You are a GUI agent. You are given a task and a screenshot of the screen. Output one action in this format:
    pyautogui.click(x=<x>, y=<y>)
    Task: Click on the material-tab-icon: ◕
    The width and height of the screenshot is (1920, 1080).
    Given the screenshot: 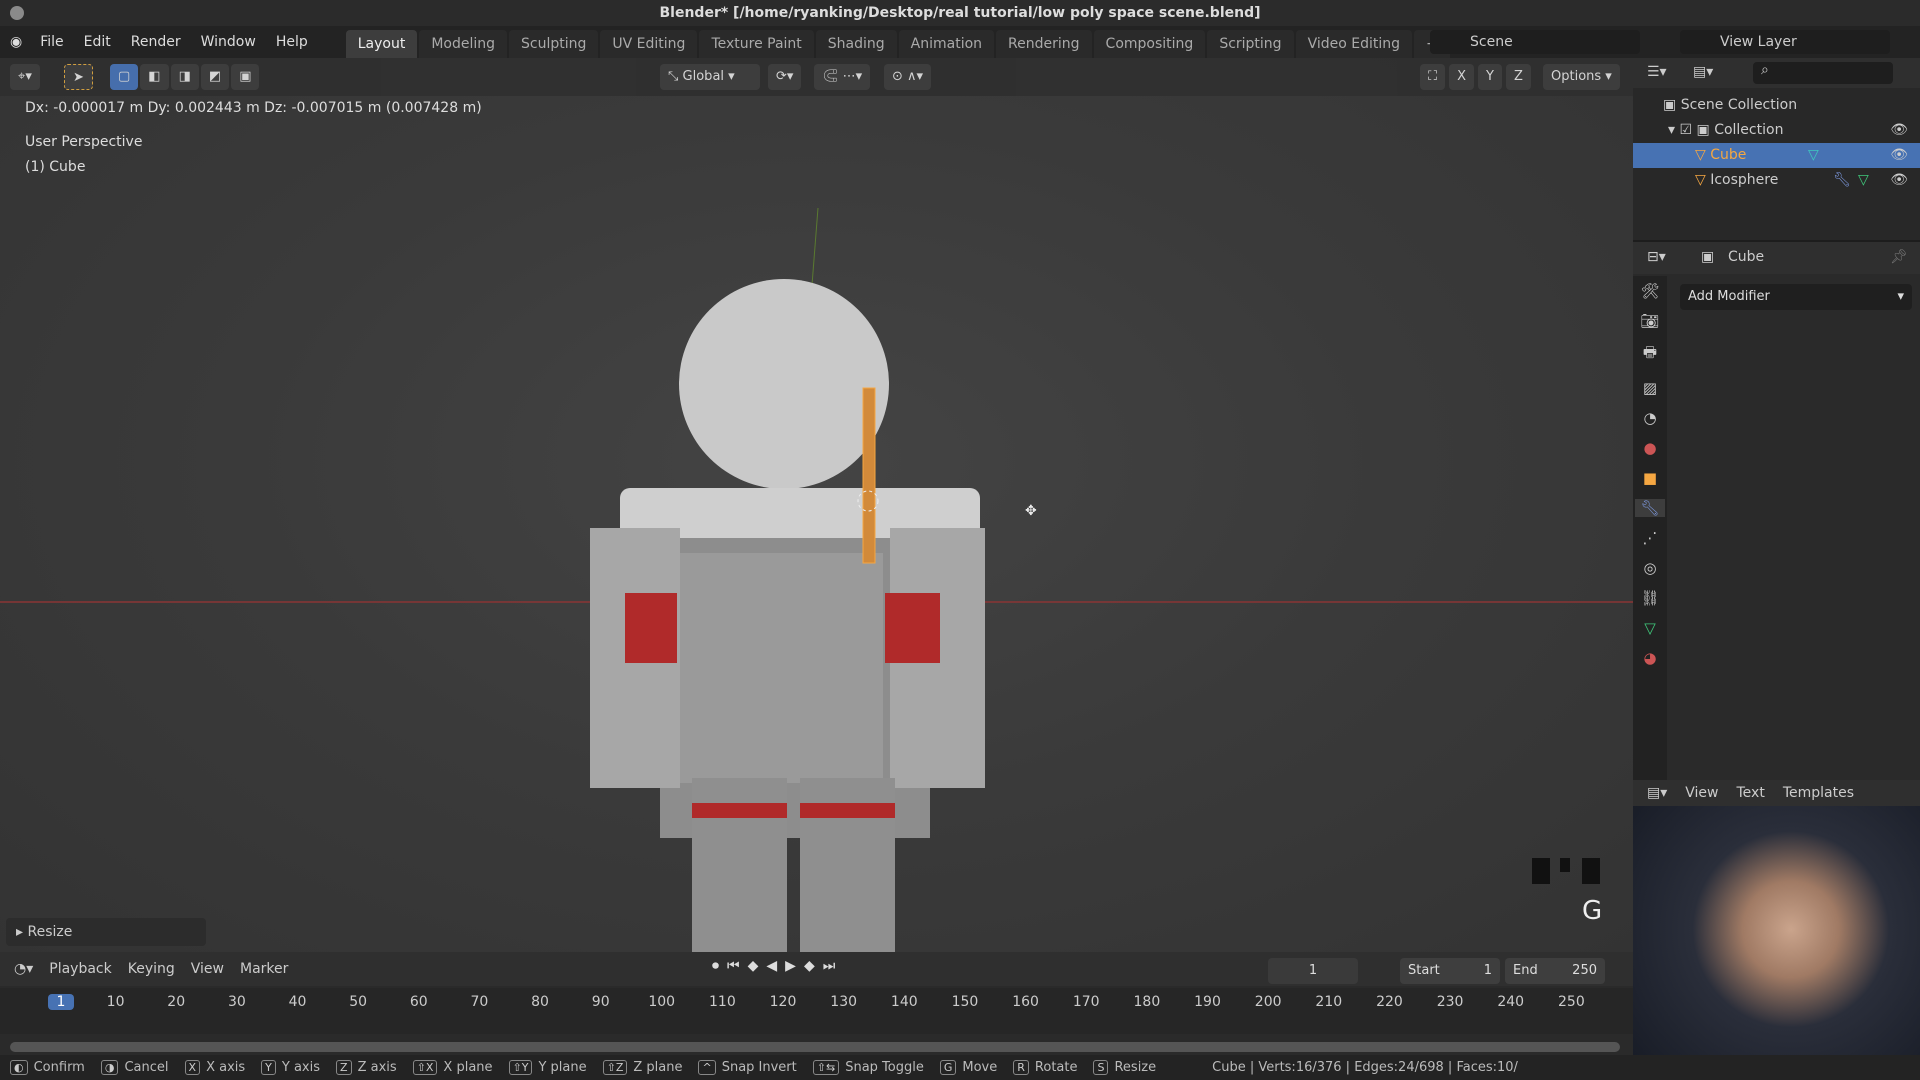 What is the action you would take?
    pyautogui.click(x=1649, y=658)
    